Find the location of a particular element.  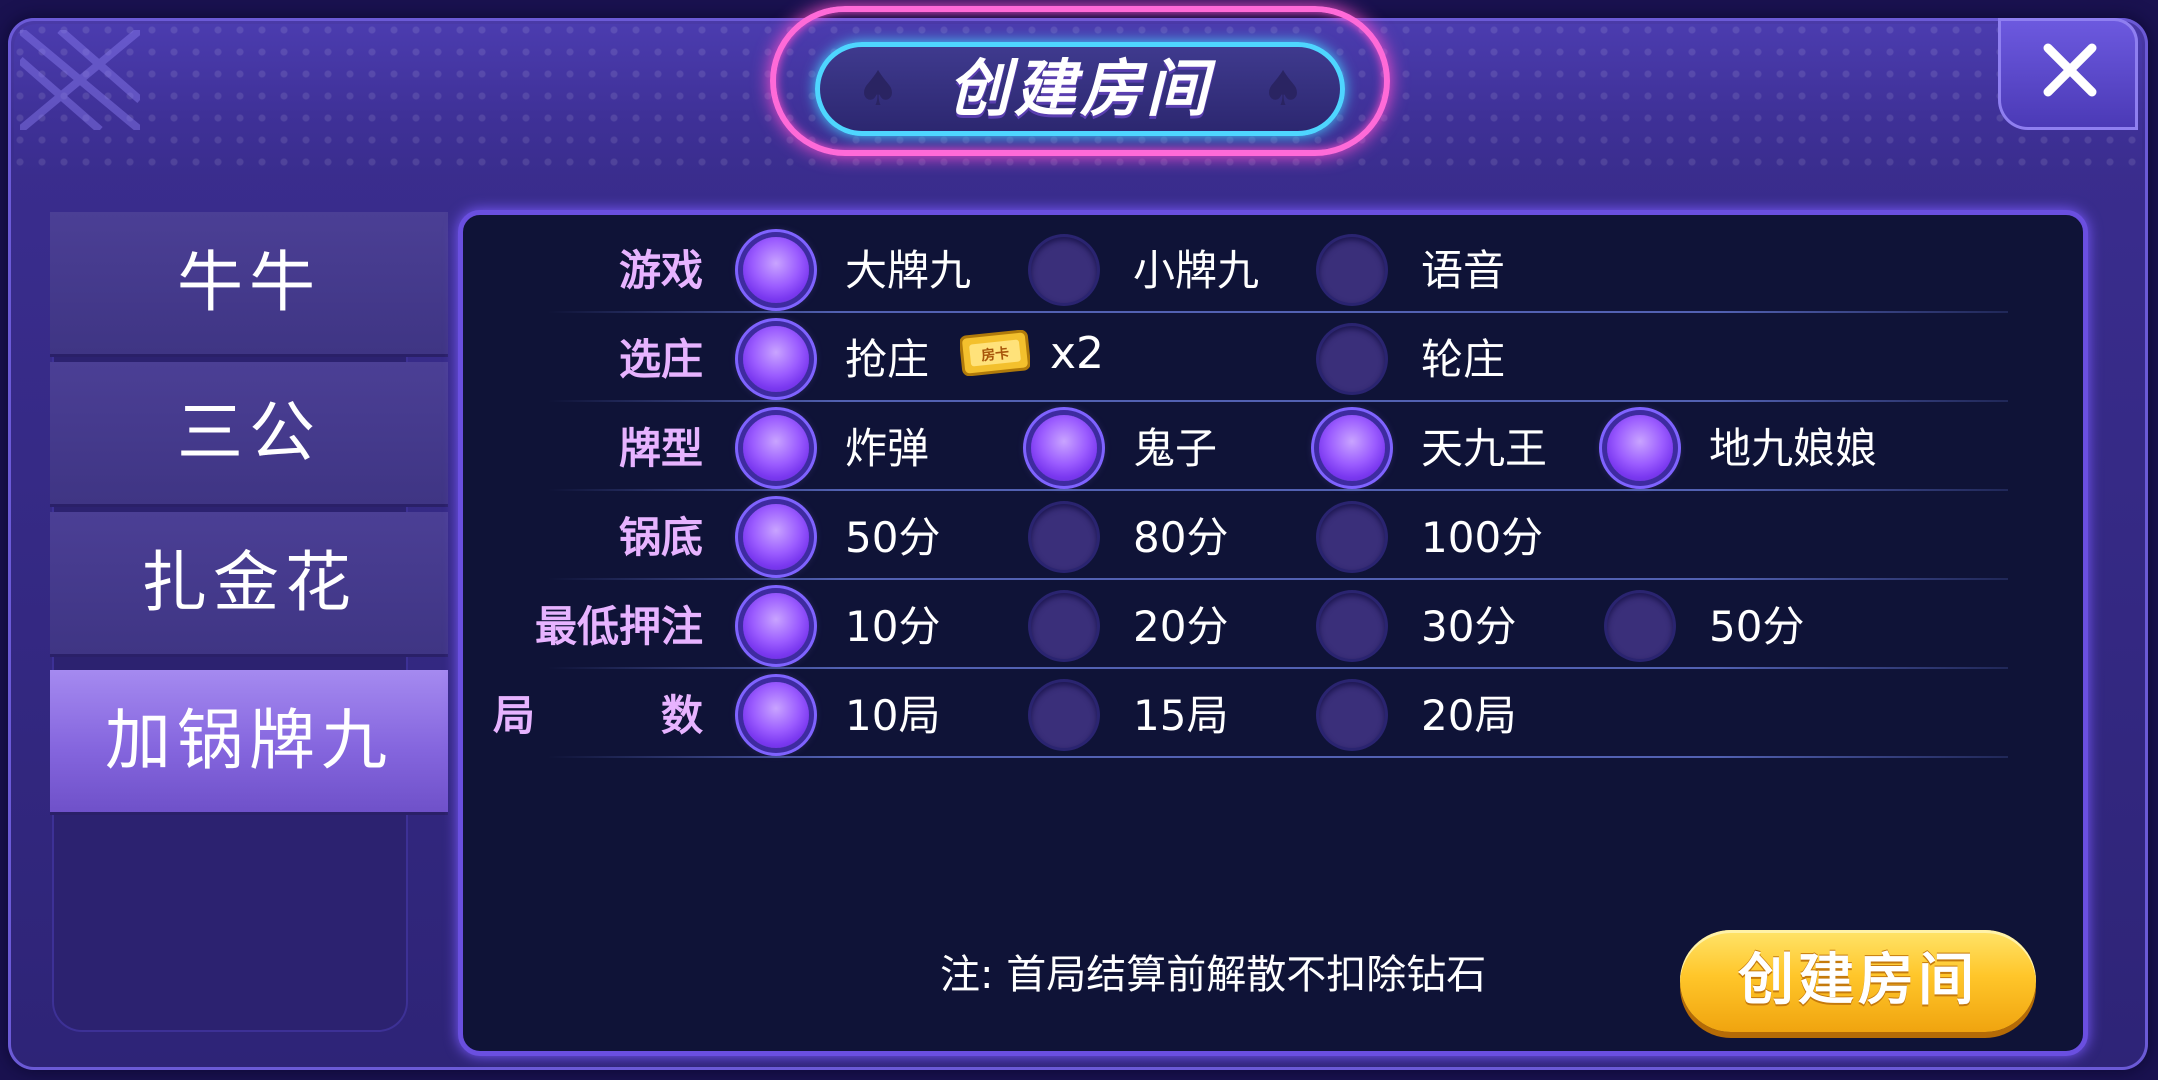

game-sidebar: 牛牛 三公 扎金花 加锅牌九 is located at coordinates (250, 622).